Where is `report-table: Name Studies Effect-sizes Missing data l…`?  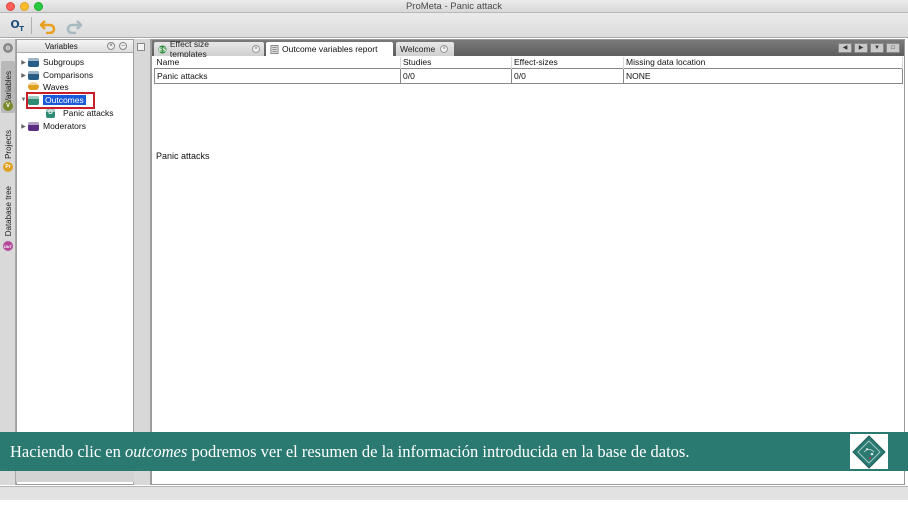 report-table: Name Studies Effect-sizes Missing data l… is located at coordinates (528, 70).